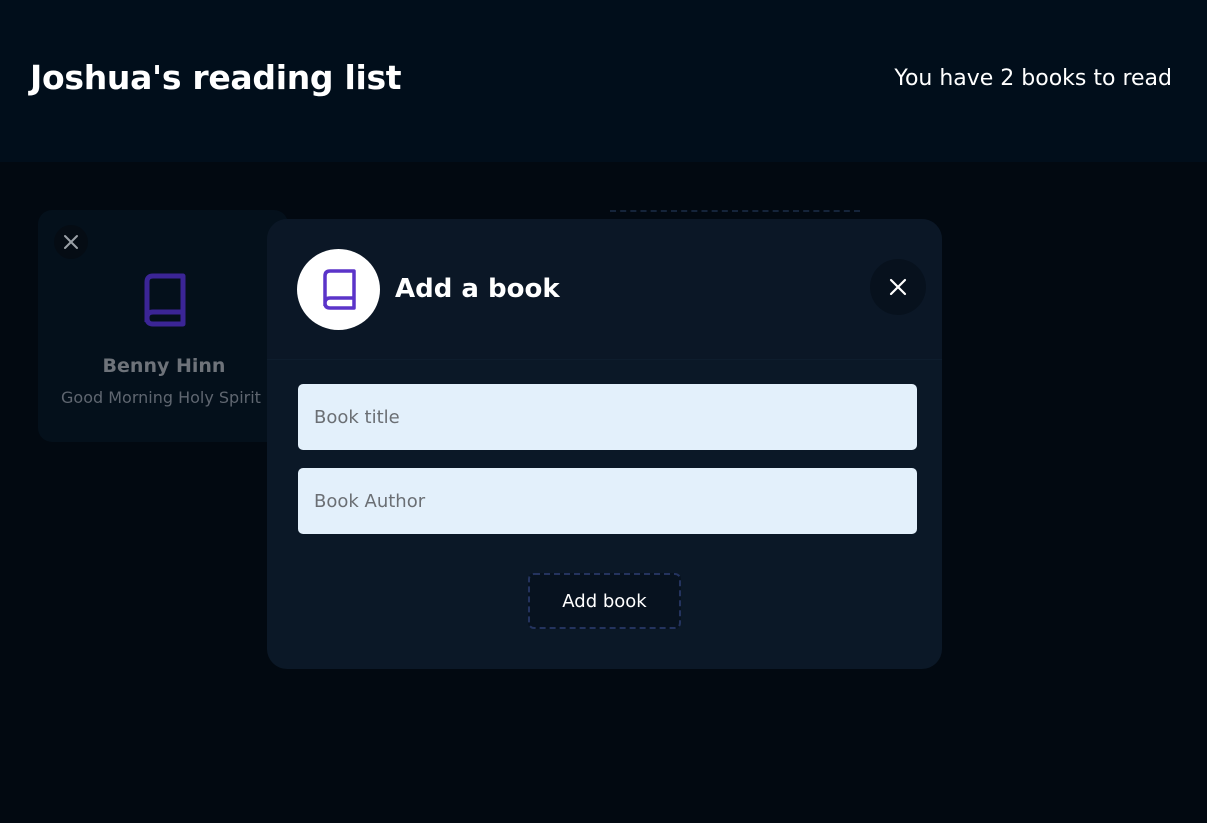 The height and width of the screenshot is (823, 1207). I want to click on book-card: Benny Hinn Good Morning Holy Spirit, so click(163, 326).